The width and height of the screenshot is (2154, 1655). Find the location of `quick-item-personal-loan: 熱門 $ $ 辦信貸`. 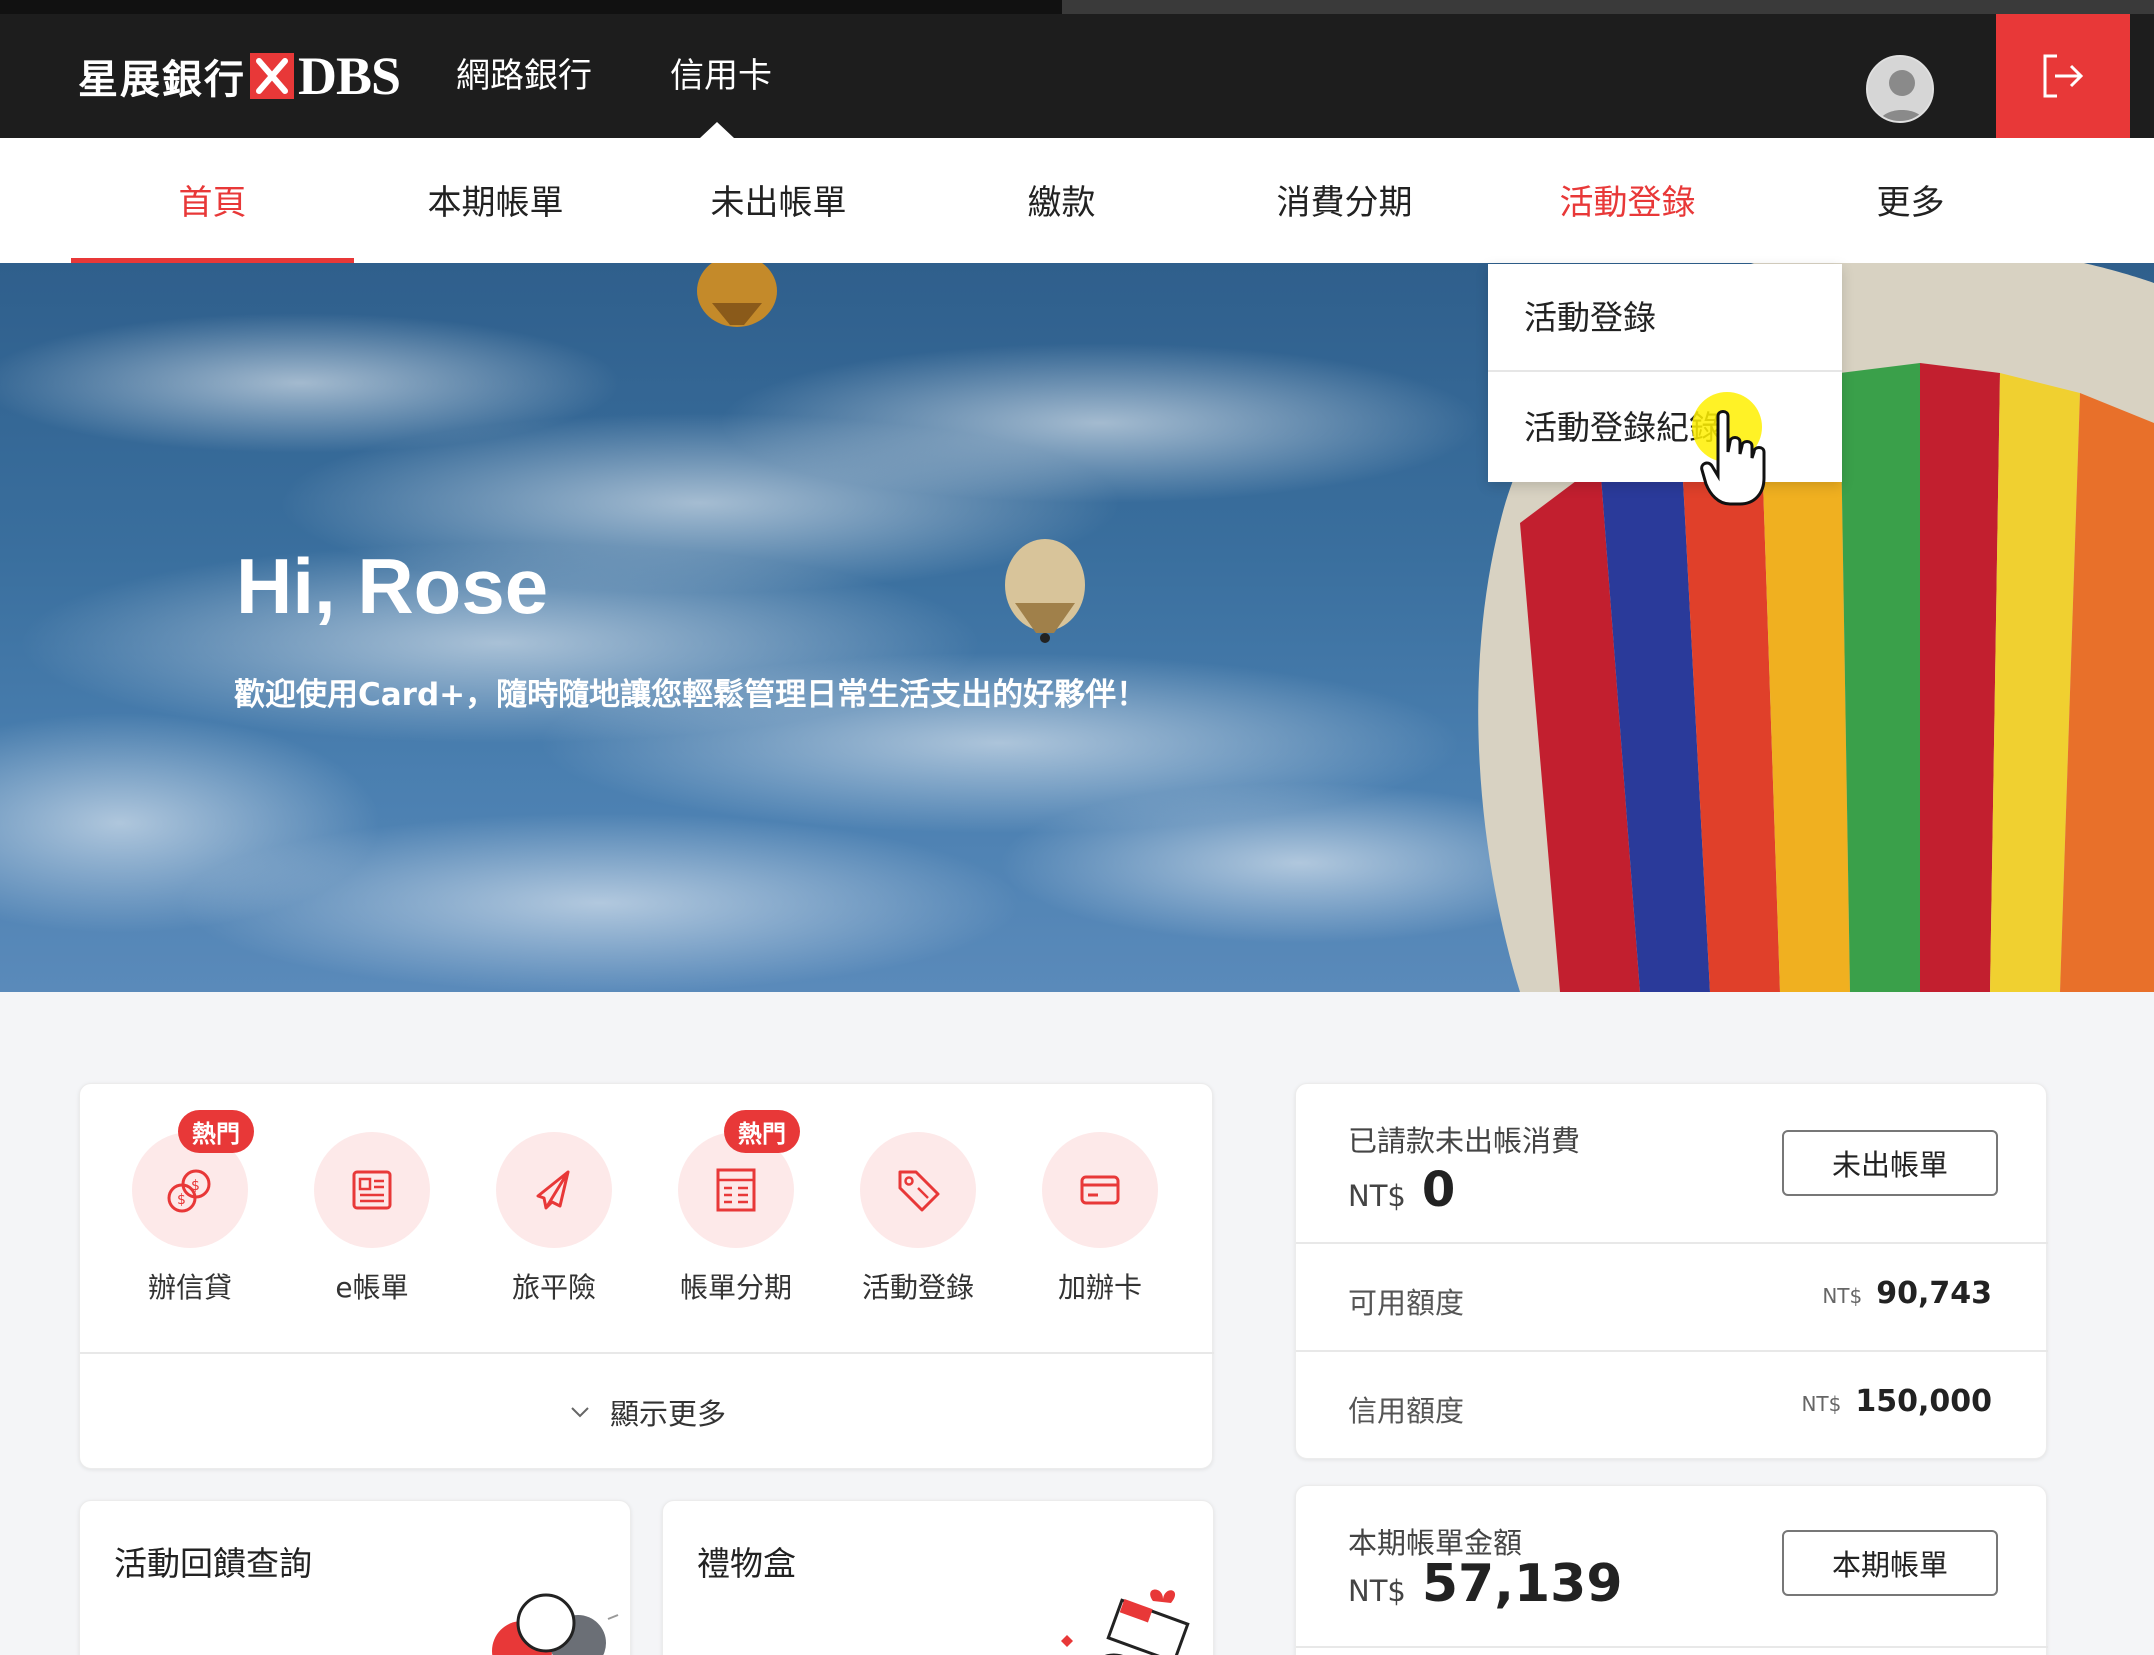

quick-item-personal-loan: 熱門 $ $ 辦信貸 is located at coordinates (190, 1208).